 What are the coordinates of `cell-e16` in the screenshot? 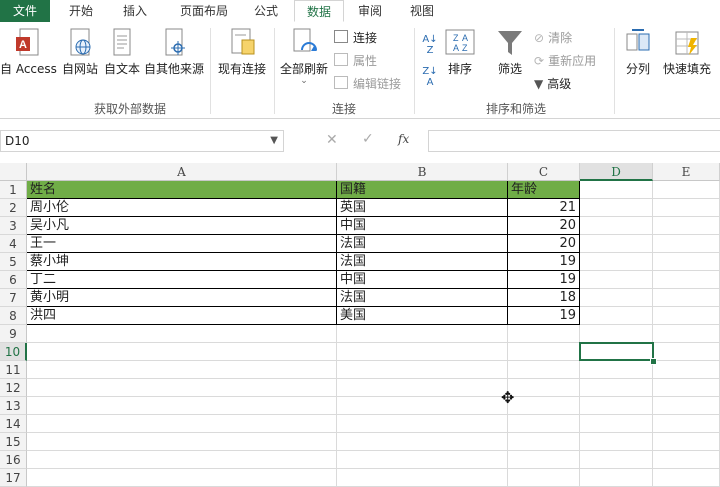 It's located at (686, 460).